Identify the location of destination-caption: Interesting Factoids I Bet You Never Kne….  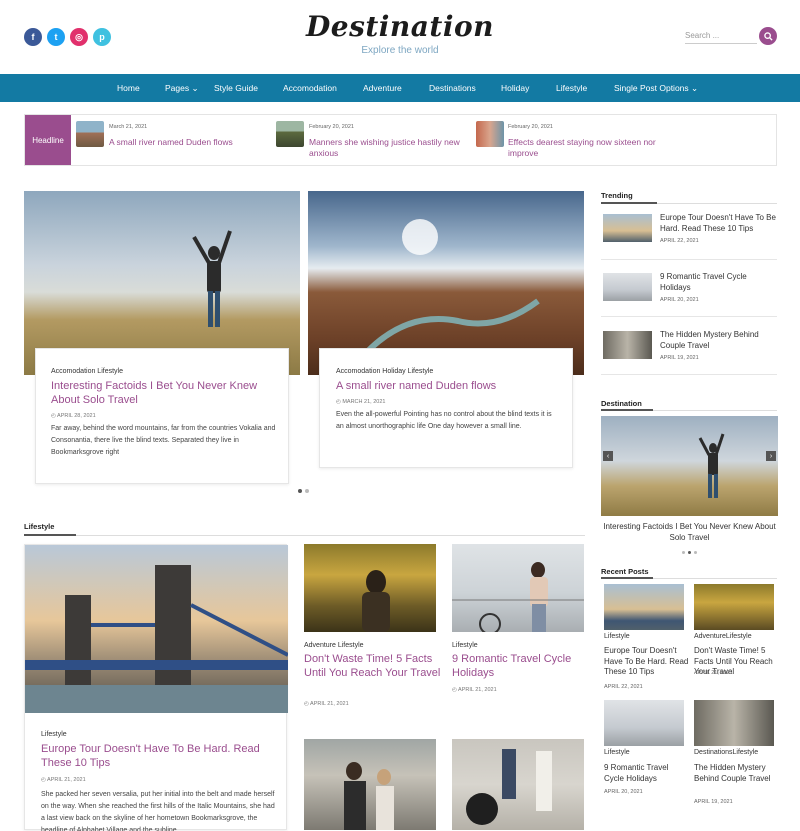
(689, 532).